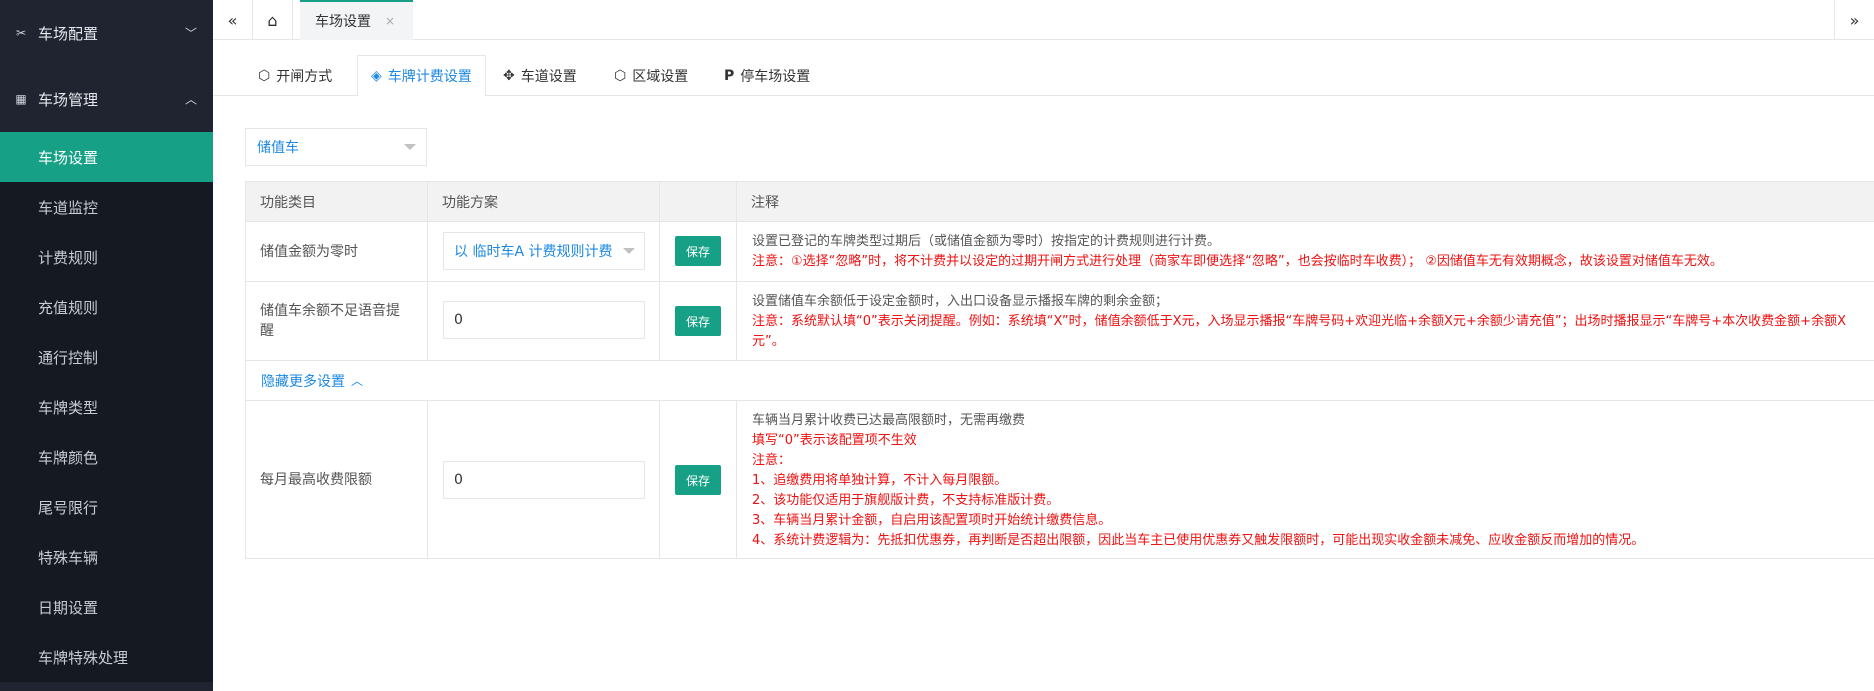 The image size is (1874, 691). I want to click on low-balance-amount-input: 0, so click(544, 320).